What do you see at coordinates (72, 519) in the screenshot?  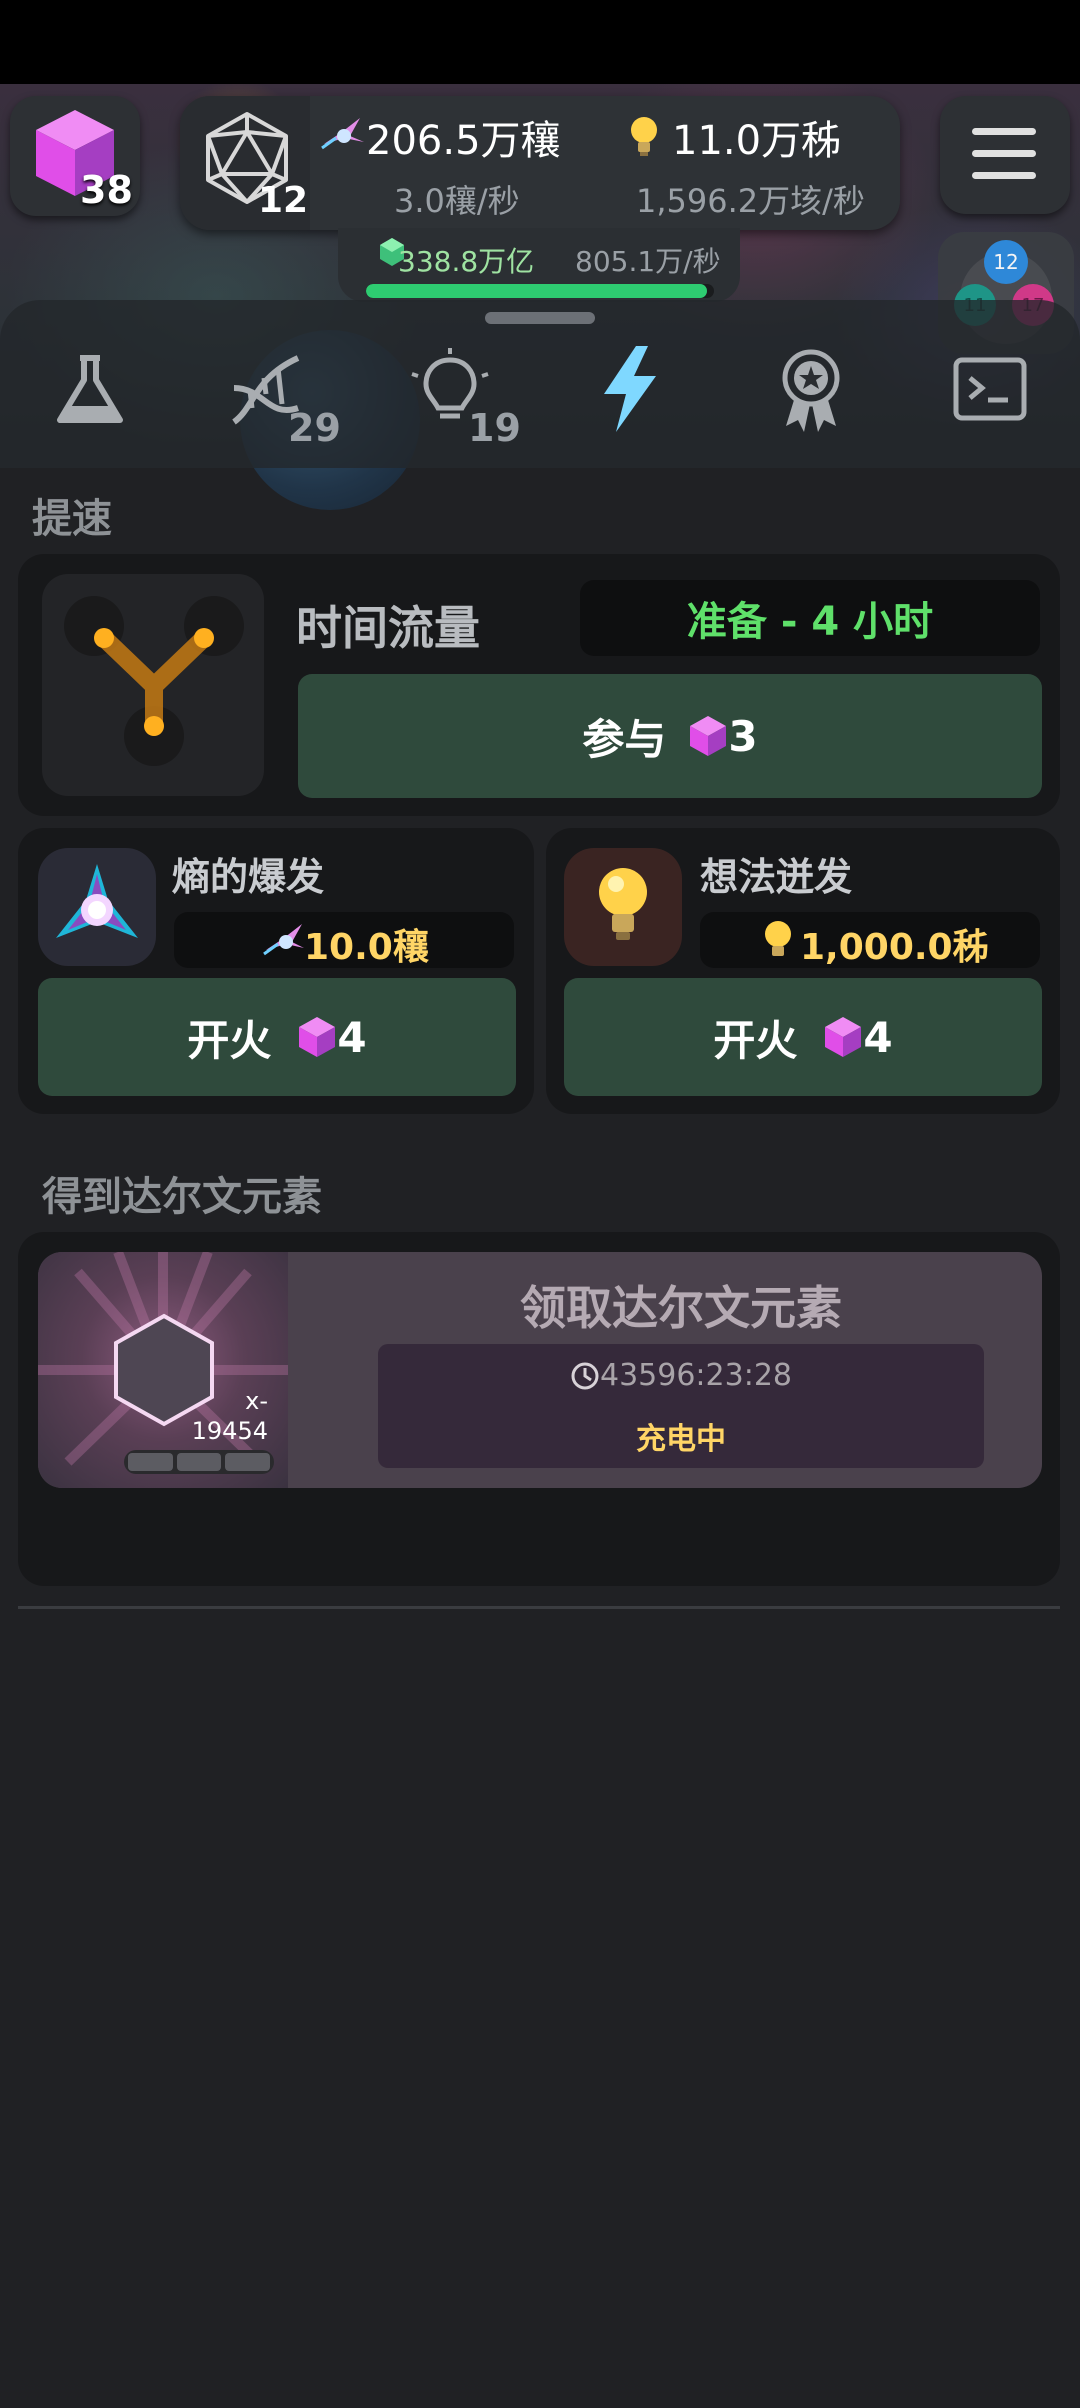 I see `section-title-boost: 提速` at bounding box center [72, 519].